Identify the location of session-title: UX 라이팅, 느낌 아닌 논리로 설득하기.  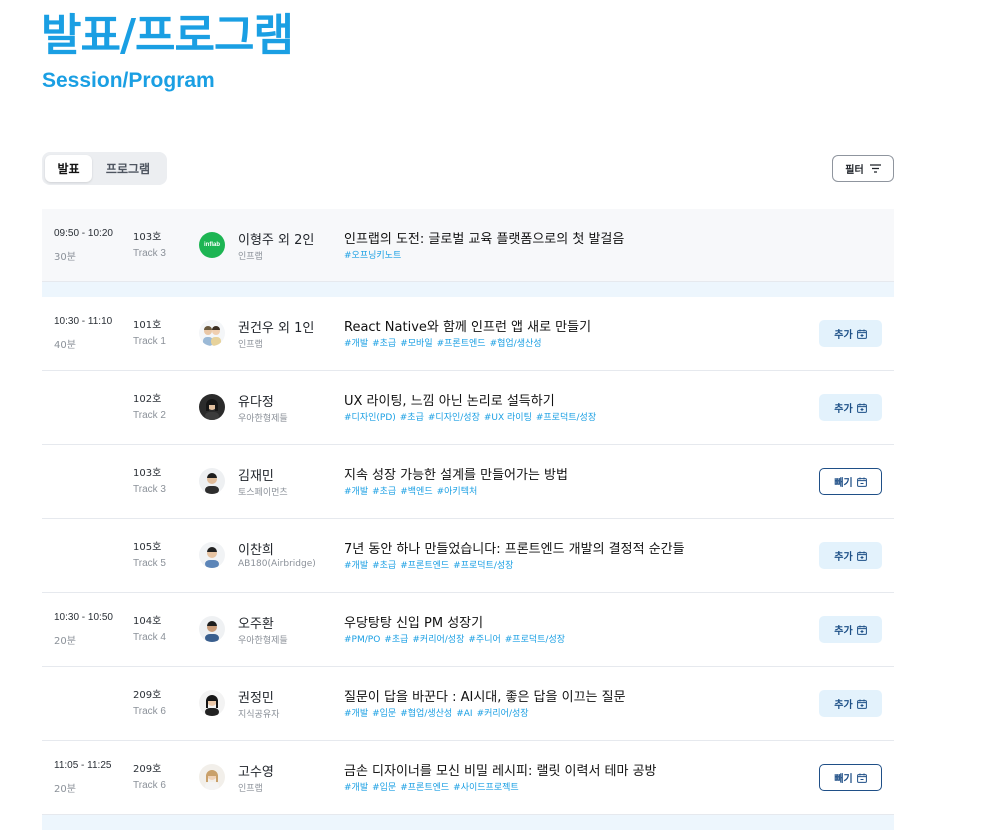
(449, 399).